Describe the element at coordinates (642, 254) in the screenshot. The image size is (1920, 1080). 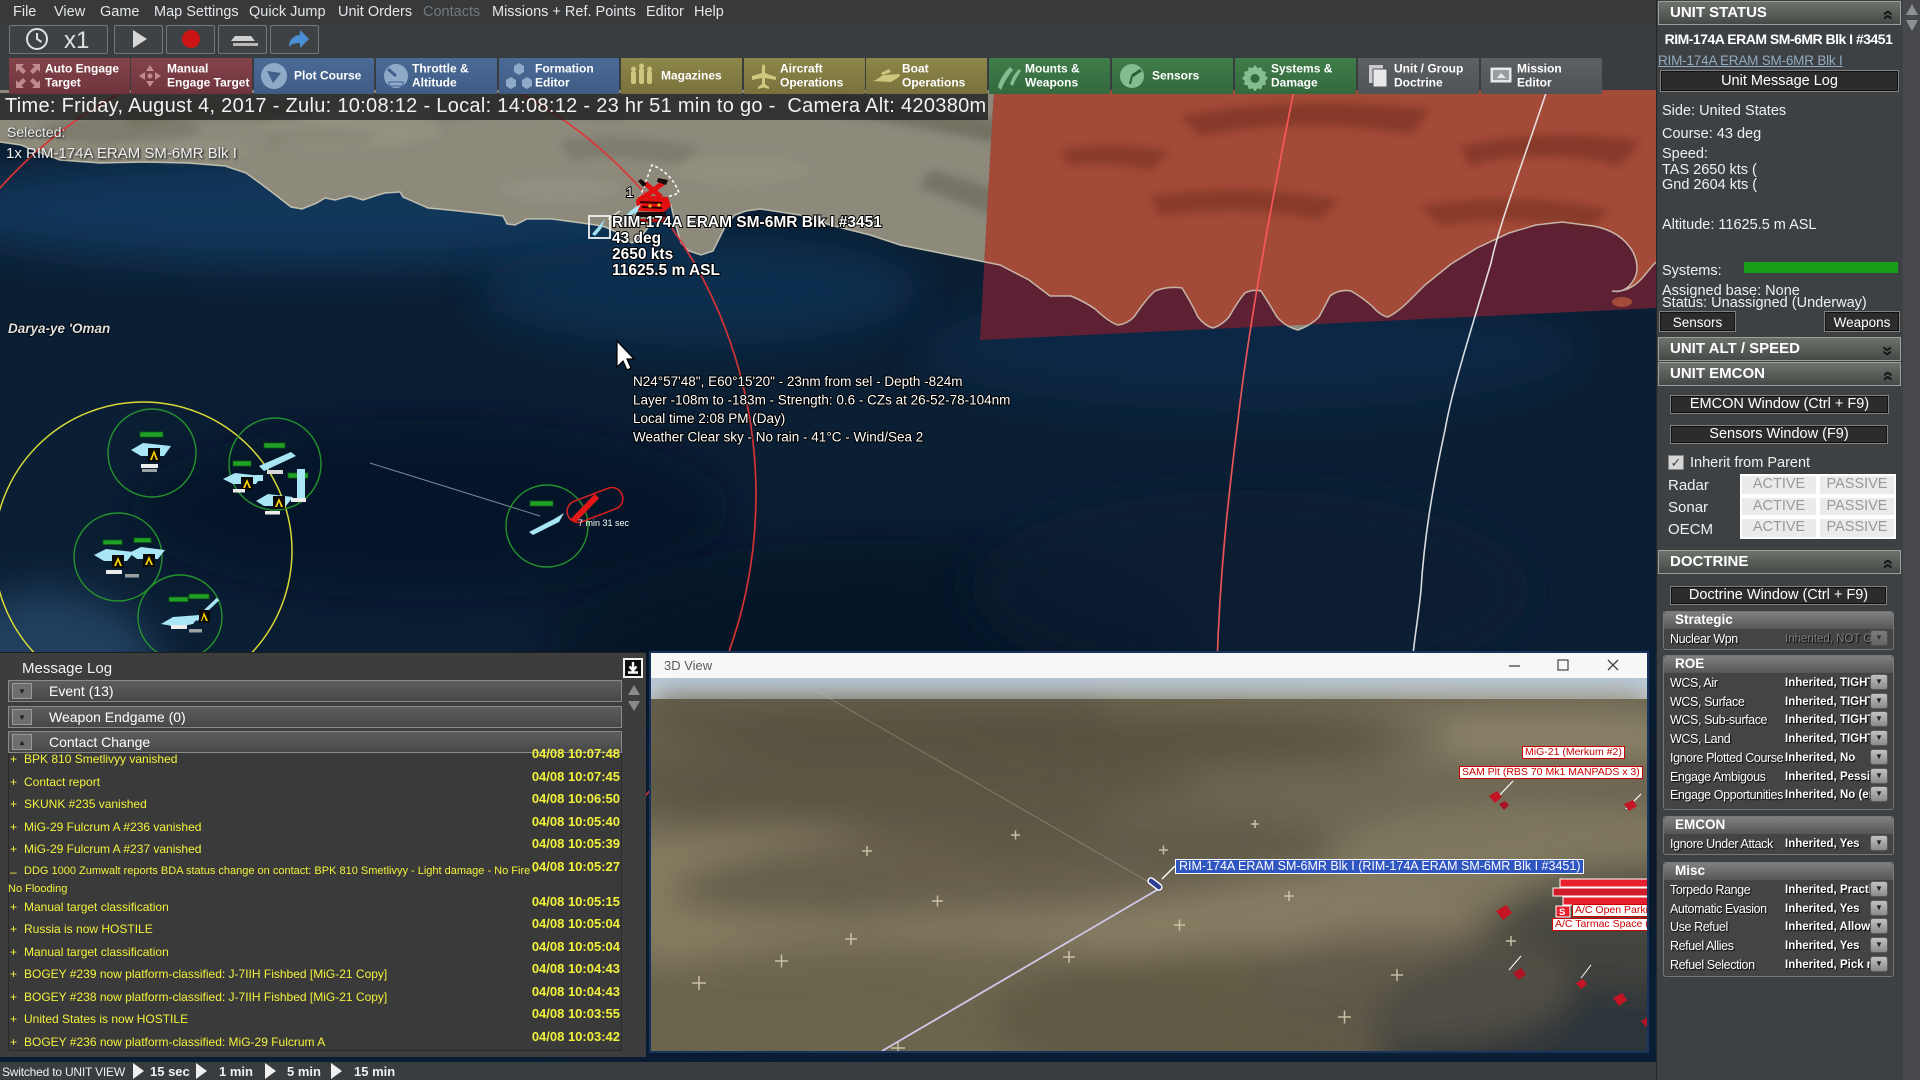
I see `svg-text: 2650 kts` at that location.